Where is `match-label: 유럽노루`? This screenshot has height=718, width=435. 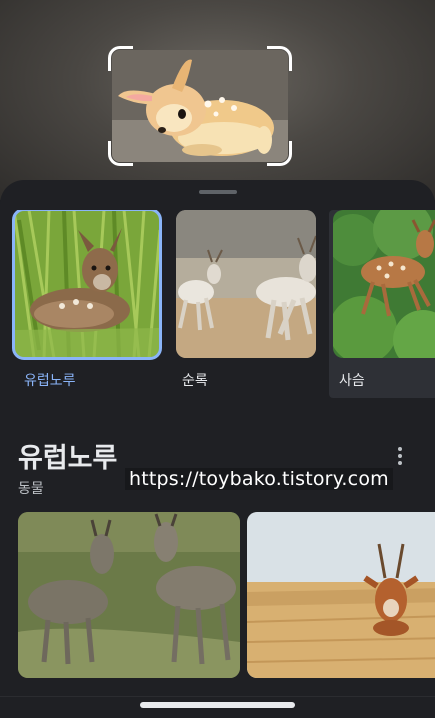
match-label: 유럽노루 is located at coordinates (50, 381).